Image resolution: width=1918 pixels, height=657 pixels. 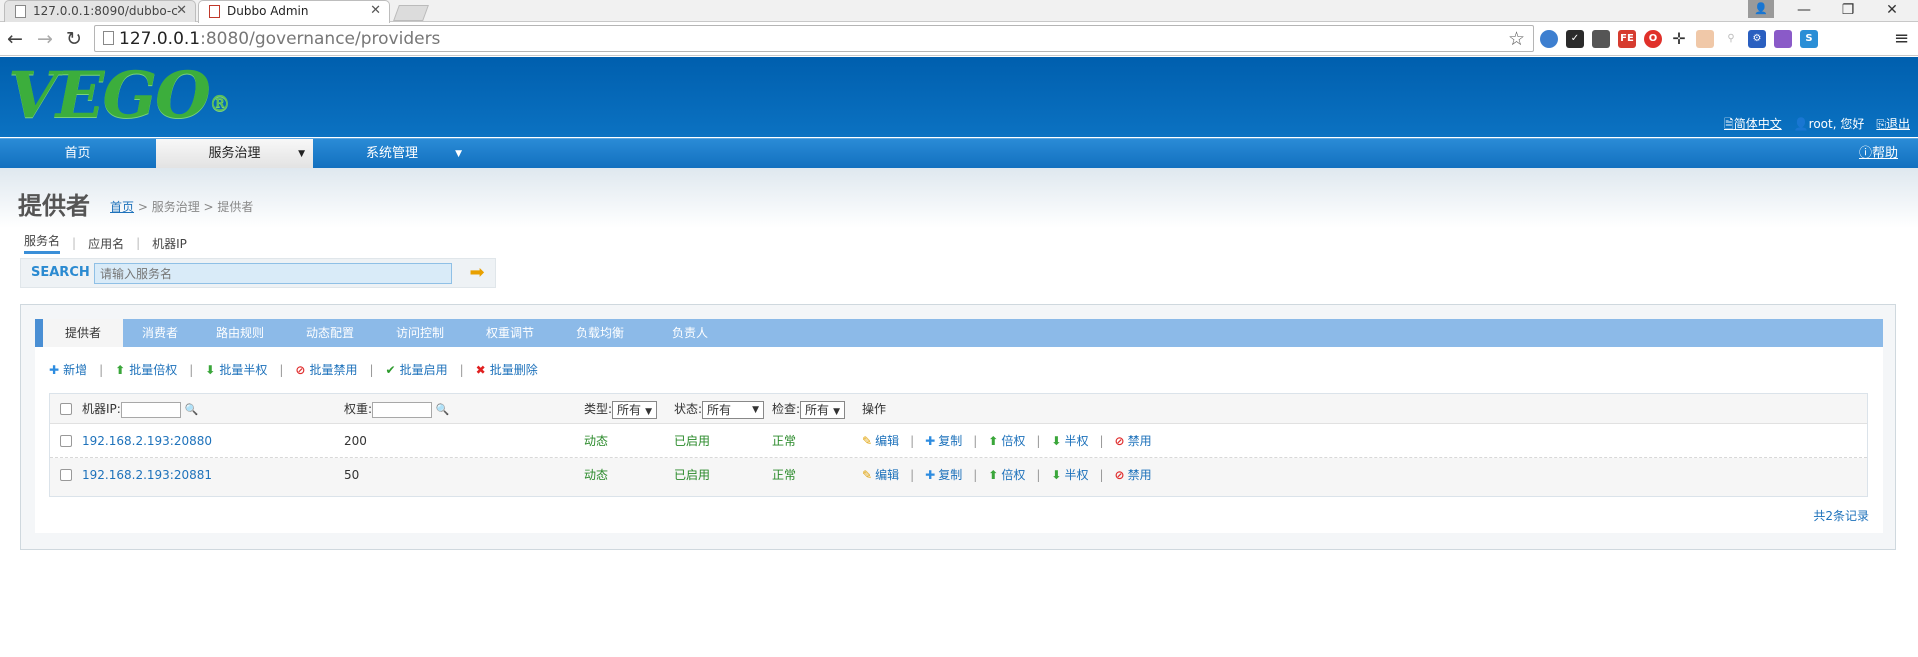 I want to click on search-type-tabs: 服务名 | 应用名 | 机器IP, so click(x=105, y=243).